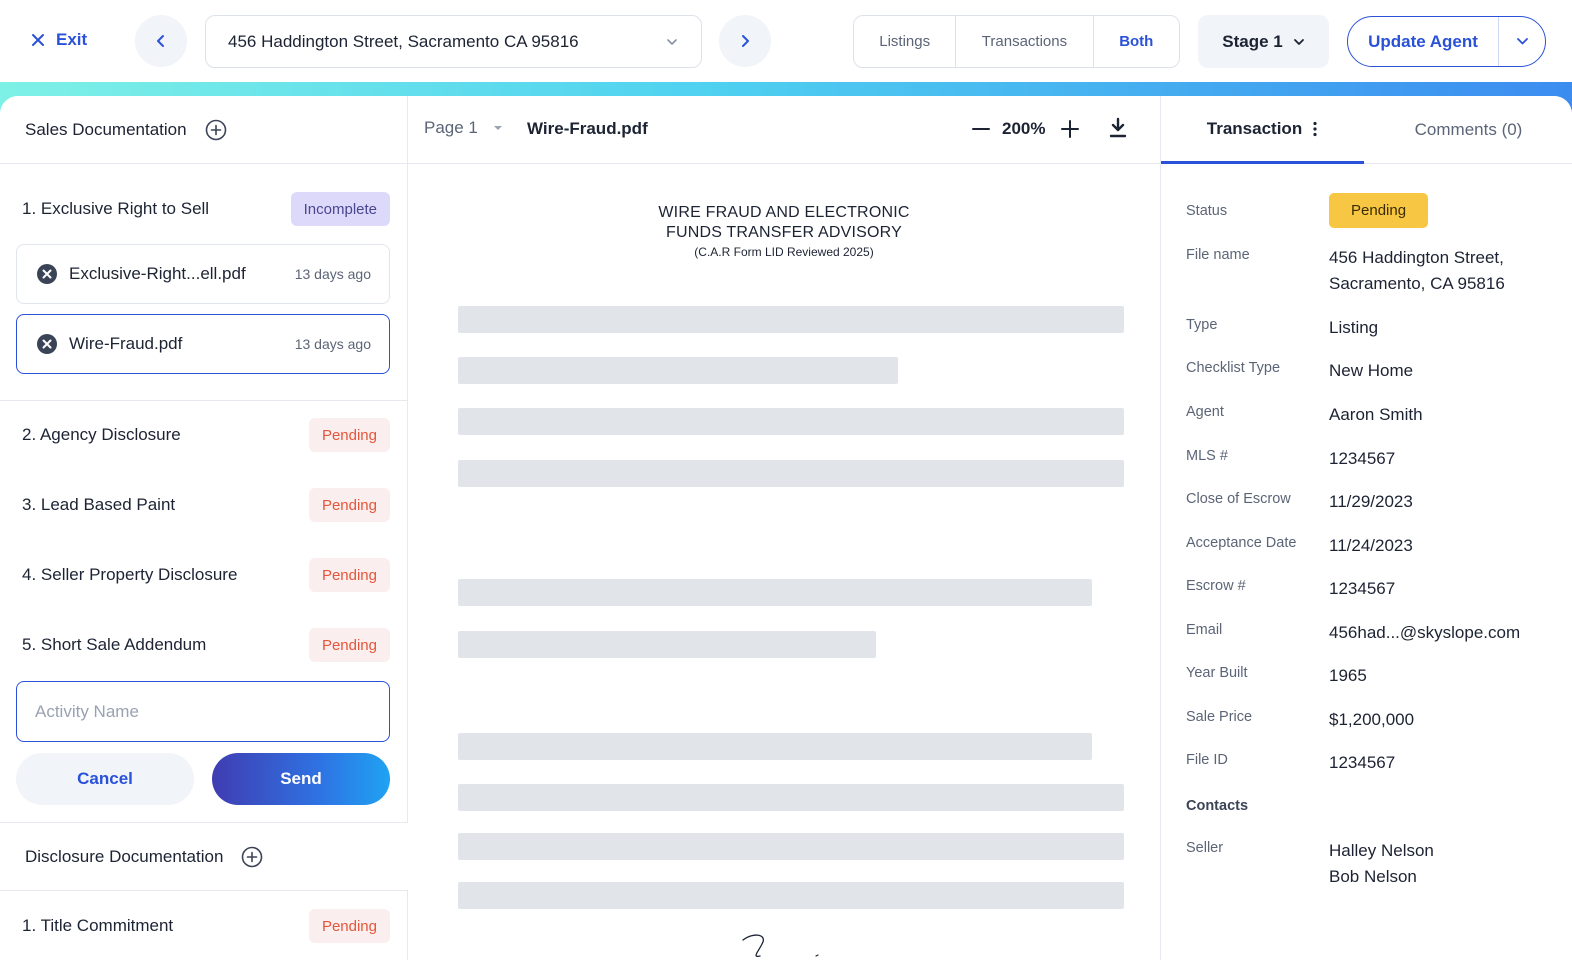 This screenshot has height=960, width=1572. What do you see at coordinates (1254, 128) in the screenshot?
I see `tab-label: Transaction` at bounding box center [1254, 128].